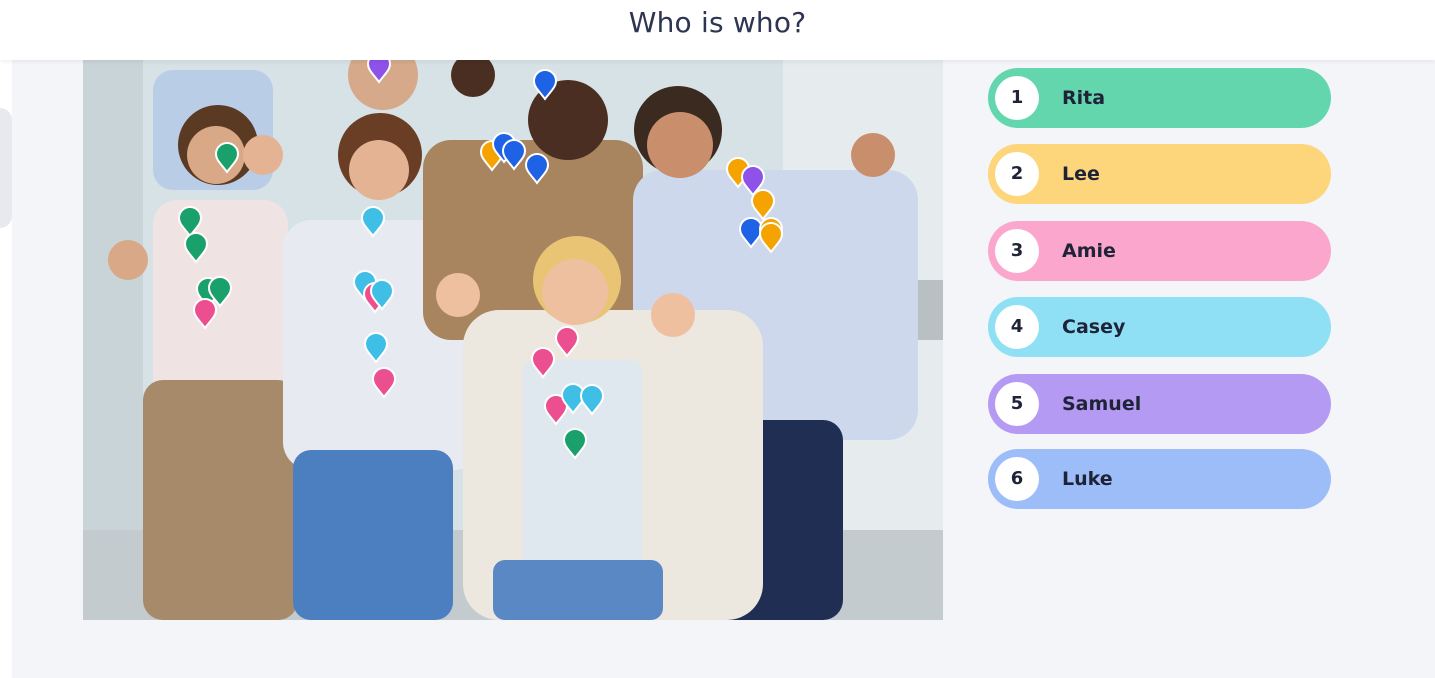  What do you see at coordinates (1017, 251) in the screenshot?
I see `answer-number: 3` at bounding box center [1017, 251].